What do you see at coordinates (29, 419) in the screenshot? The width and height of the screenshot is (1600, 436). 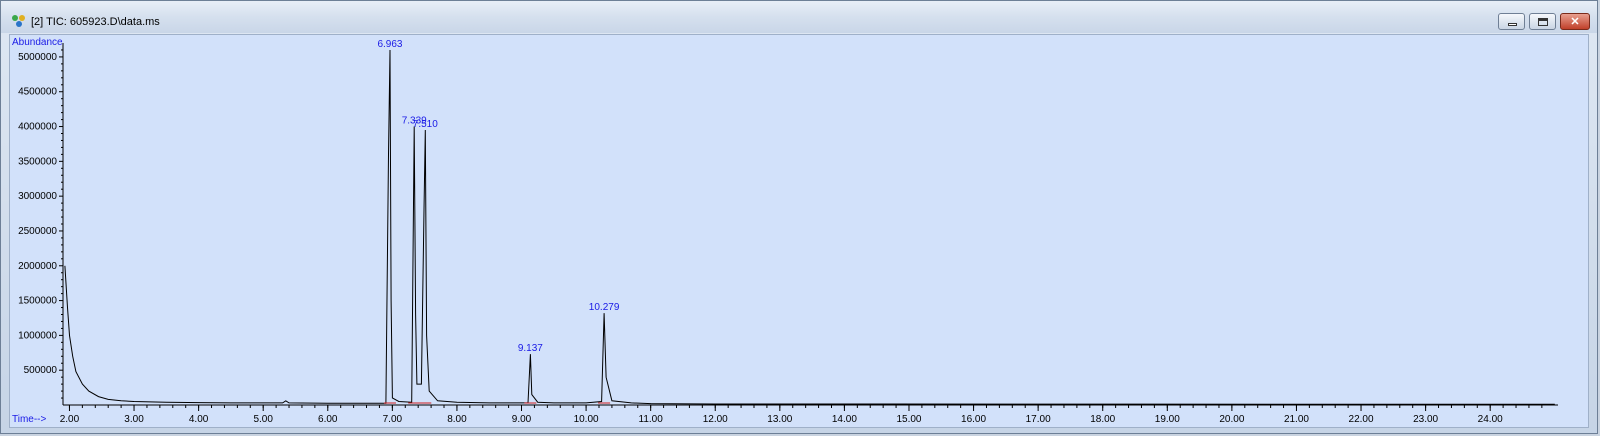 I see `x-axis-label: Time-->` at bounding box center [29, 419].